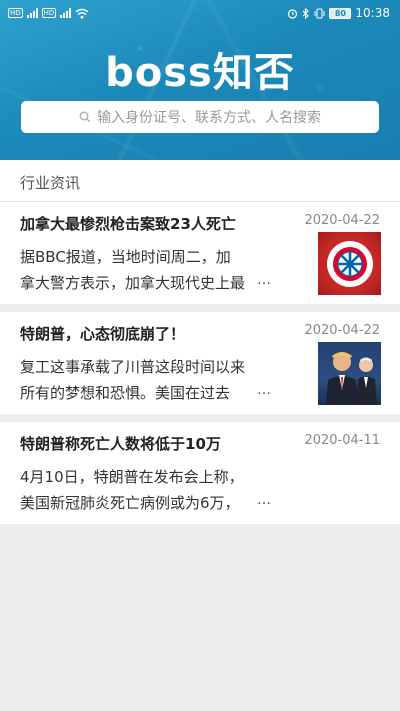  I want to click on cell-signal-icon, so click(32, 13).